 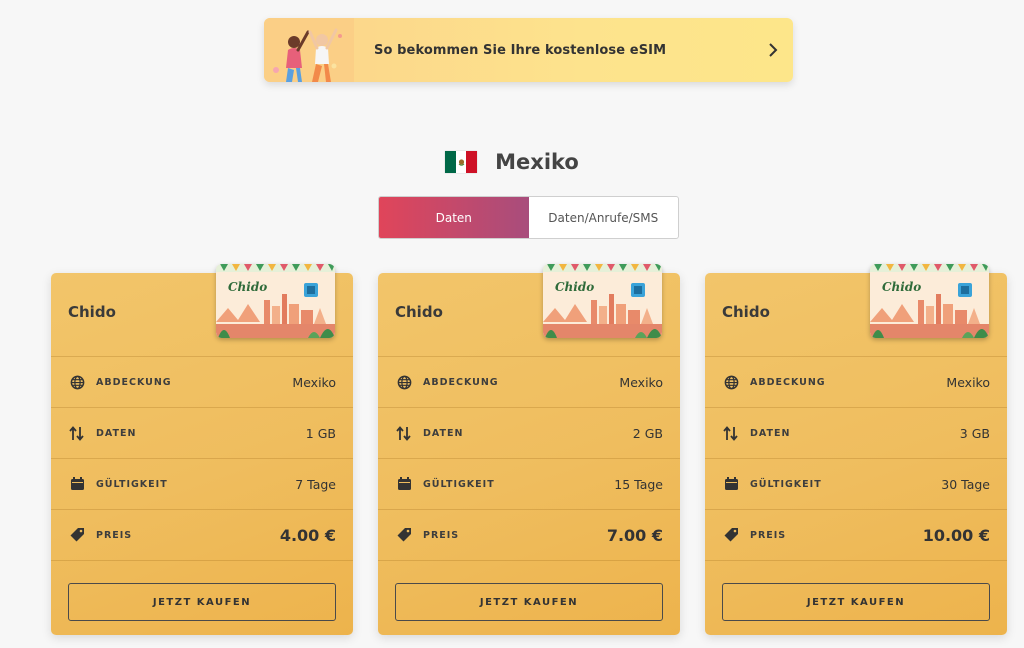 I want to click on price-value: 4.00 €, so click(x=307, y=535).